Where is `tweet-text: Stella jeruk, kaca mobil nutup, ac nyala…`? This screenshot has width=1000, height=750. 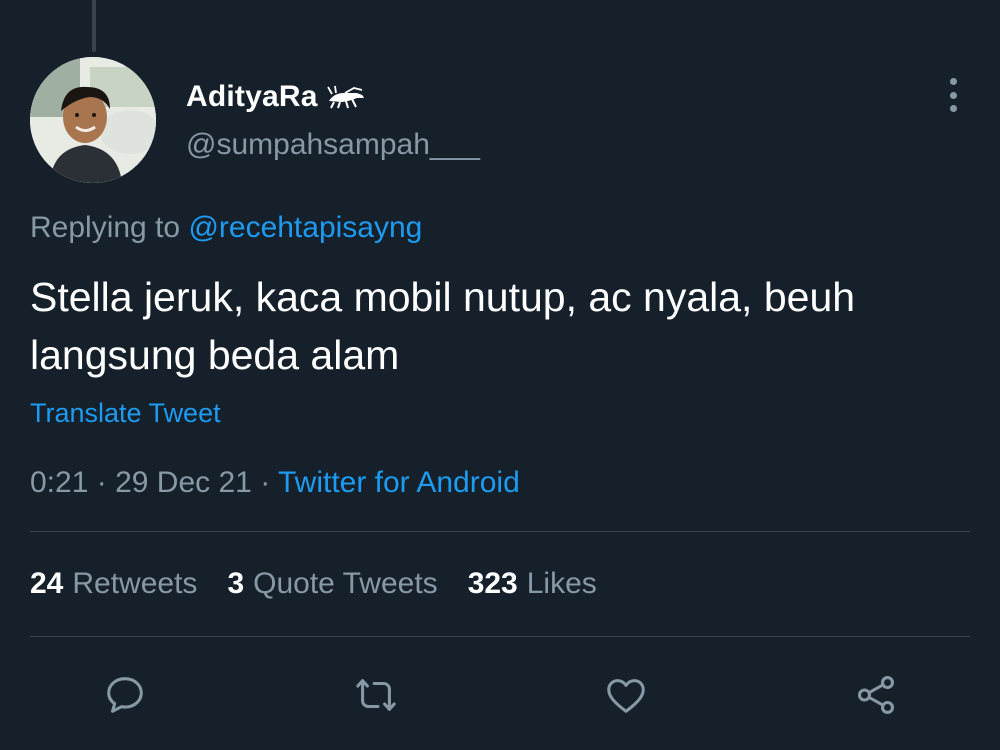
tweet-text: Stella jeruk, kaca mobil nutup, ac nyala… is located at coordinates (443, 326).